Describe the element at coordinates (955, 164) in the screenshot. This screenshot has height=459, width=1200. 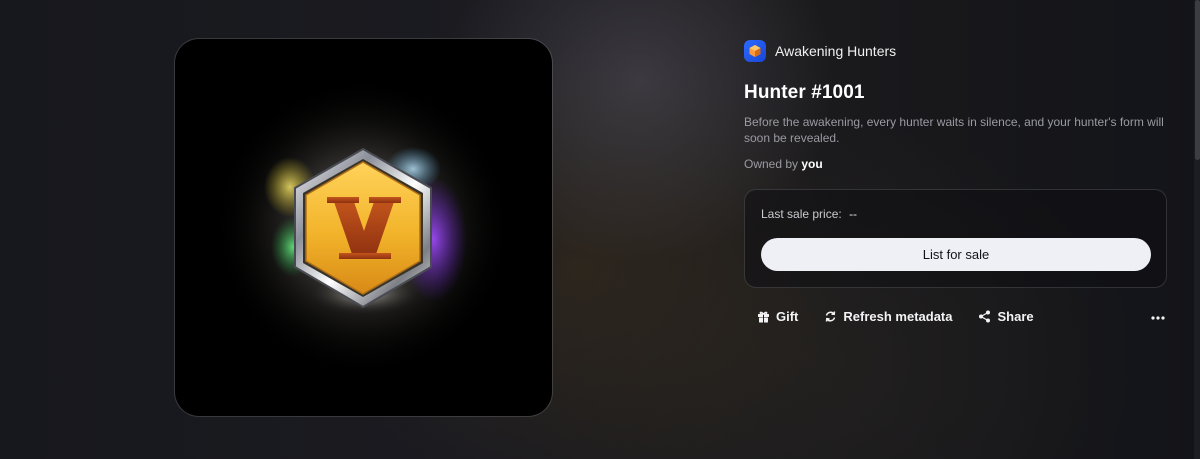
I see `owner-info: Owned by you` at that location.